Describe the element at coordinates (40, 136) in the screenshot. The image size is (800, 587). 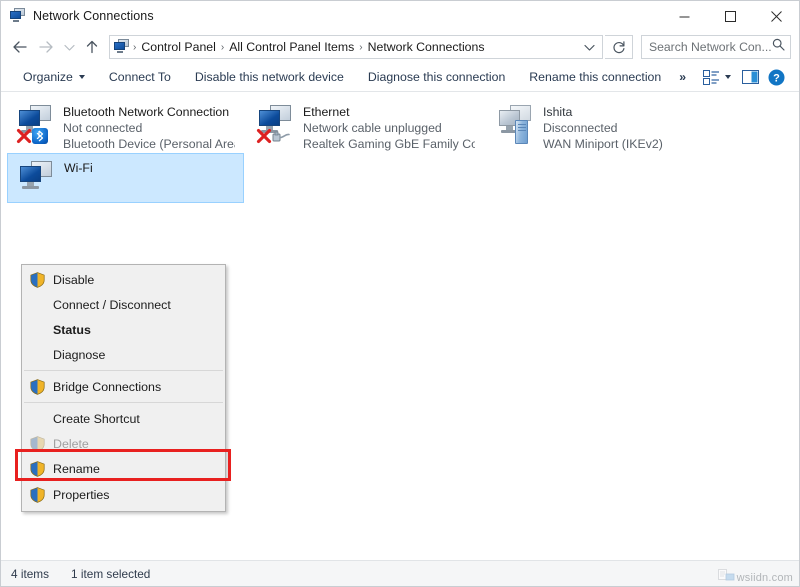
I see `bluetooth-badge-icon` at that location.